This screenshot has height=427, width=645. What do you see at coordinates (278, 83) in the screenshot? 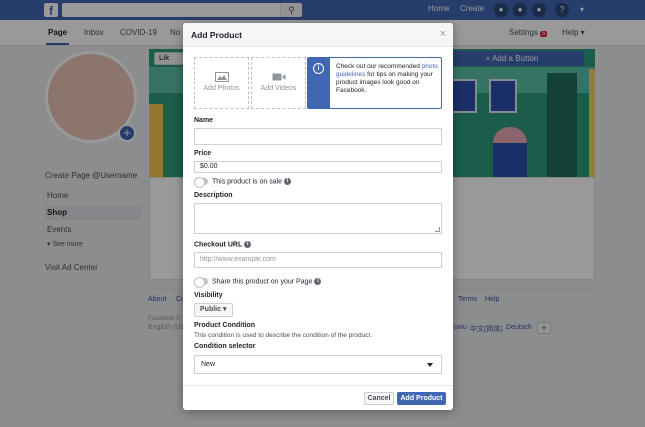
I see `add-videos-button: Add Videos` at bounding box center [278, 83].